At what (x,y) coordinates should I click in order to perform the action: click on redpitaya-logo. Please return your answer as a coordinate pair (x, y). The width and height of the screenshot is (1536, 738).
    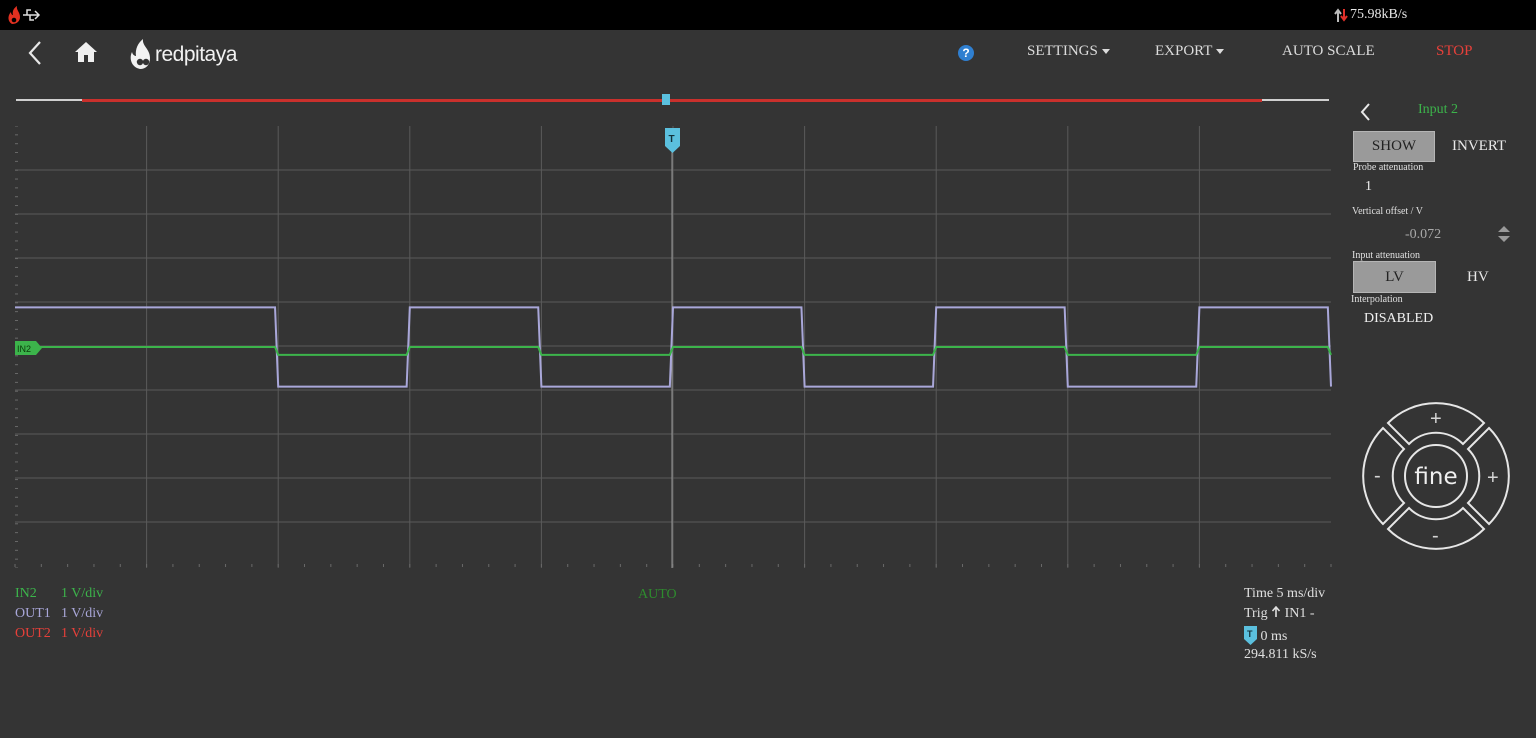
    Looking at the image, I should click on (142, 55).